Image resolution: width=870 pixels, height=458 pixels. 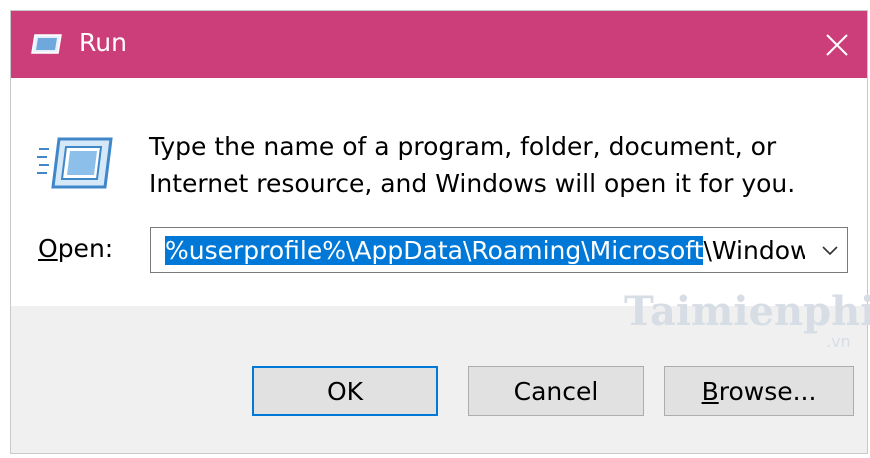 What do you see at coordinates (556, 391) in the screenshot?
I see `cancel-button: Cancel` at bounding box center [556, 391].